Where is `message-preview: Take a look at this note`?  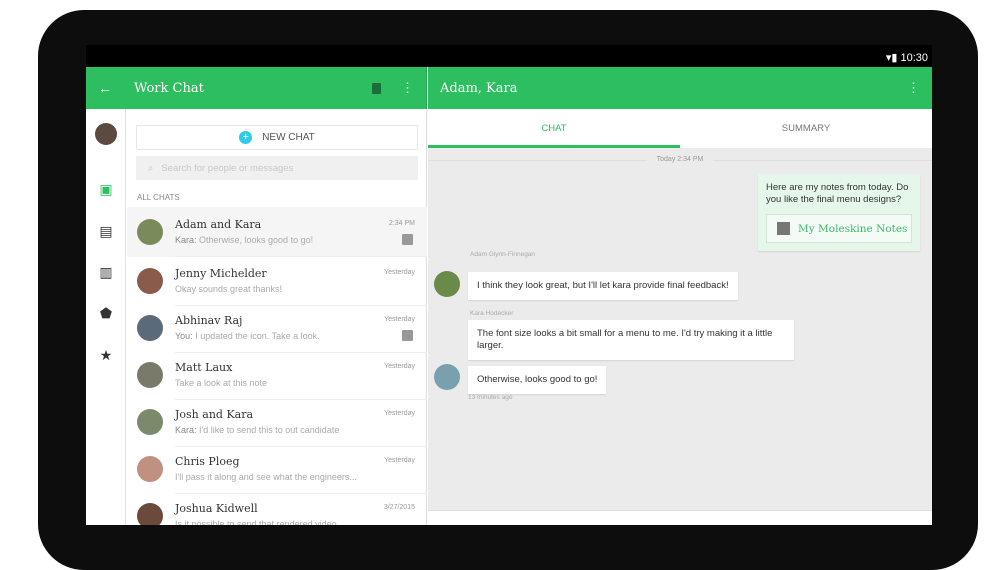
message-preview: Take a look at this note is located at coordinates (221, 383).